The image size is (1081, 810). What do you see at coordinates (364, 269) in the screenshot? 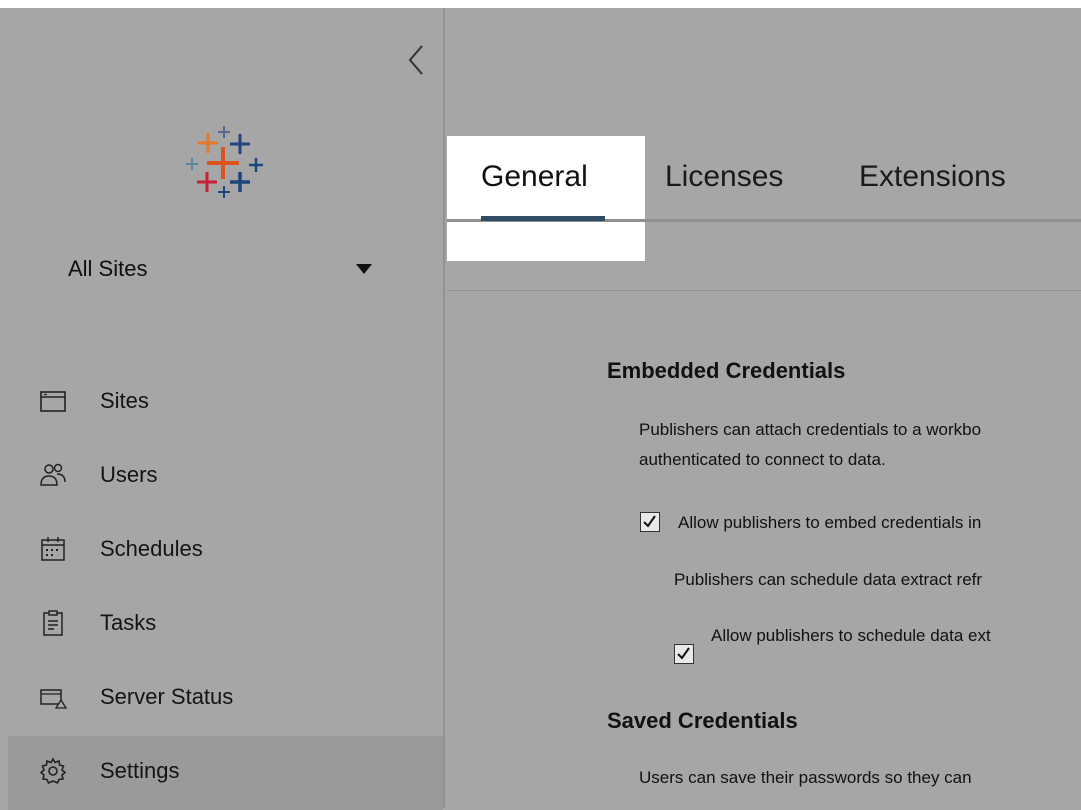
I see `caret-down-icon` at bounding box center [364, 269].